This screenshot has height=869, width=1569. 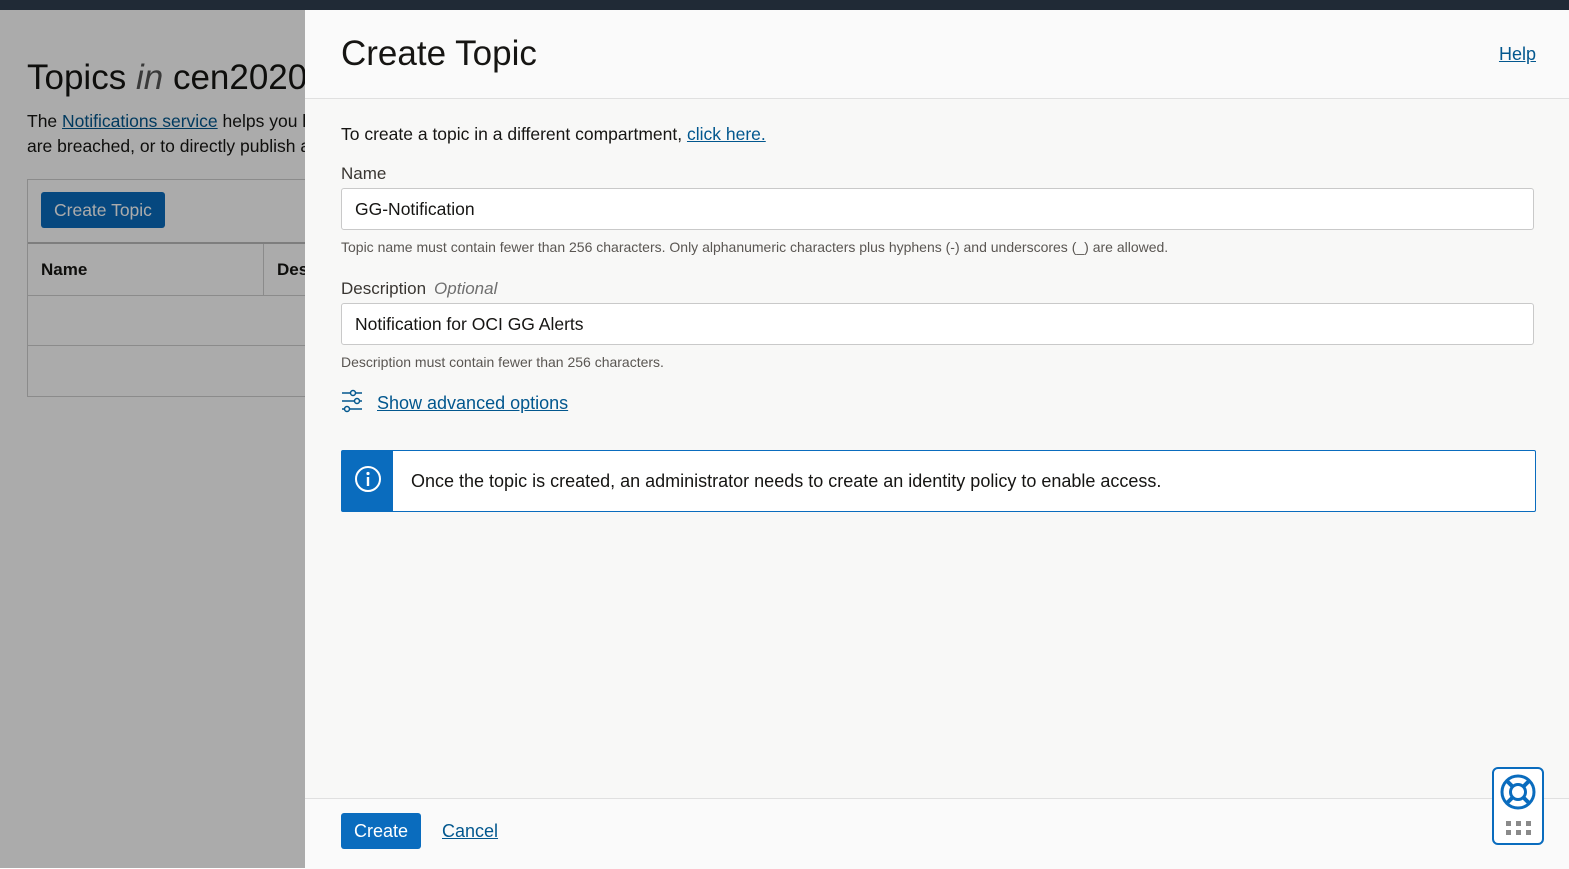 I want to click on info-alert-strip, so click(x=367, y=481).